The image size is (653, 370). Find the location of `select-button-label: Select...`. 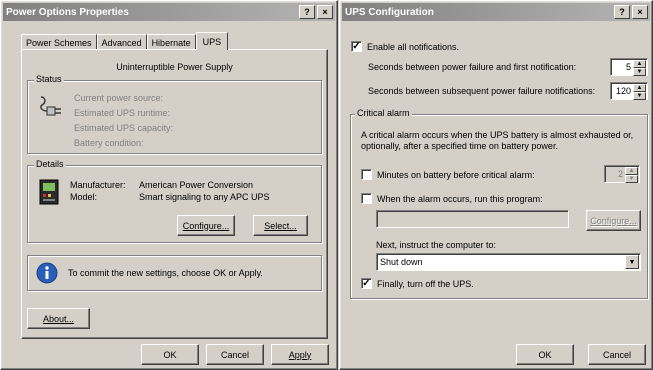

select-button-label: Select... is located at coordinates (280, 225).